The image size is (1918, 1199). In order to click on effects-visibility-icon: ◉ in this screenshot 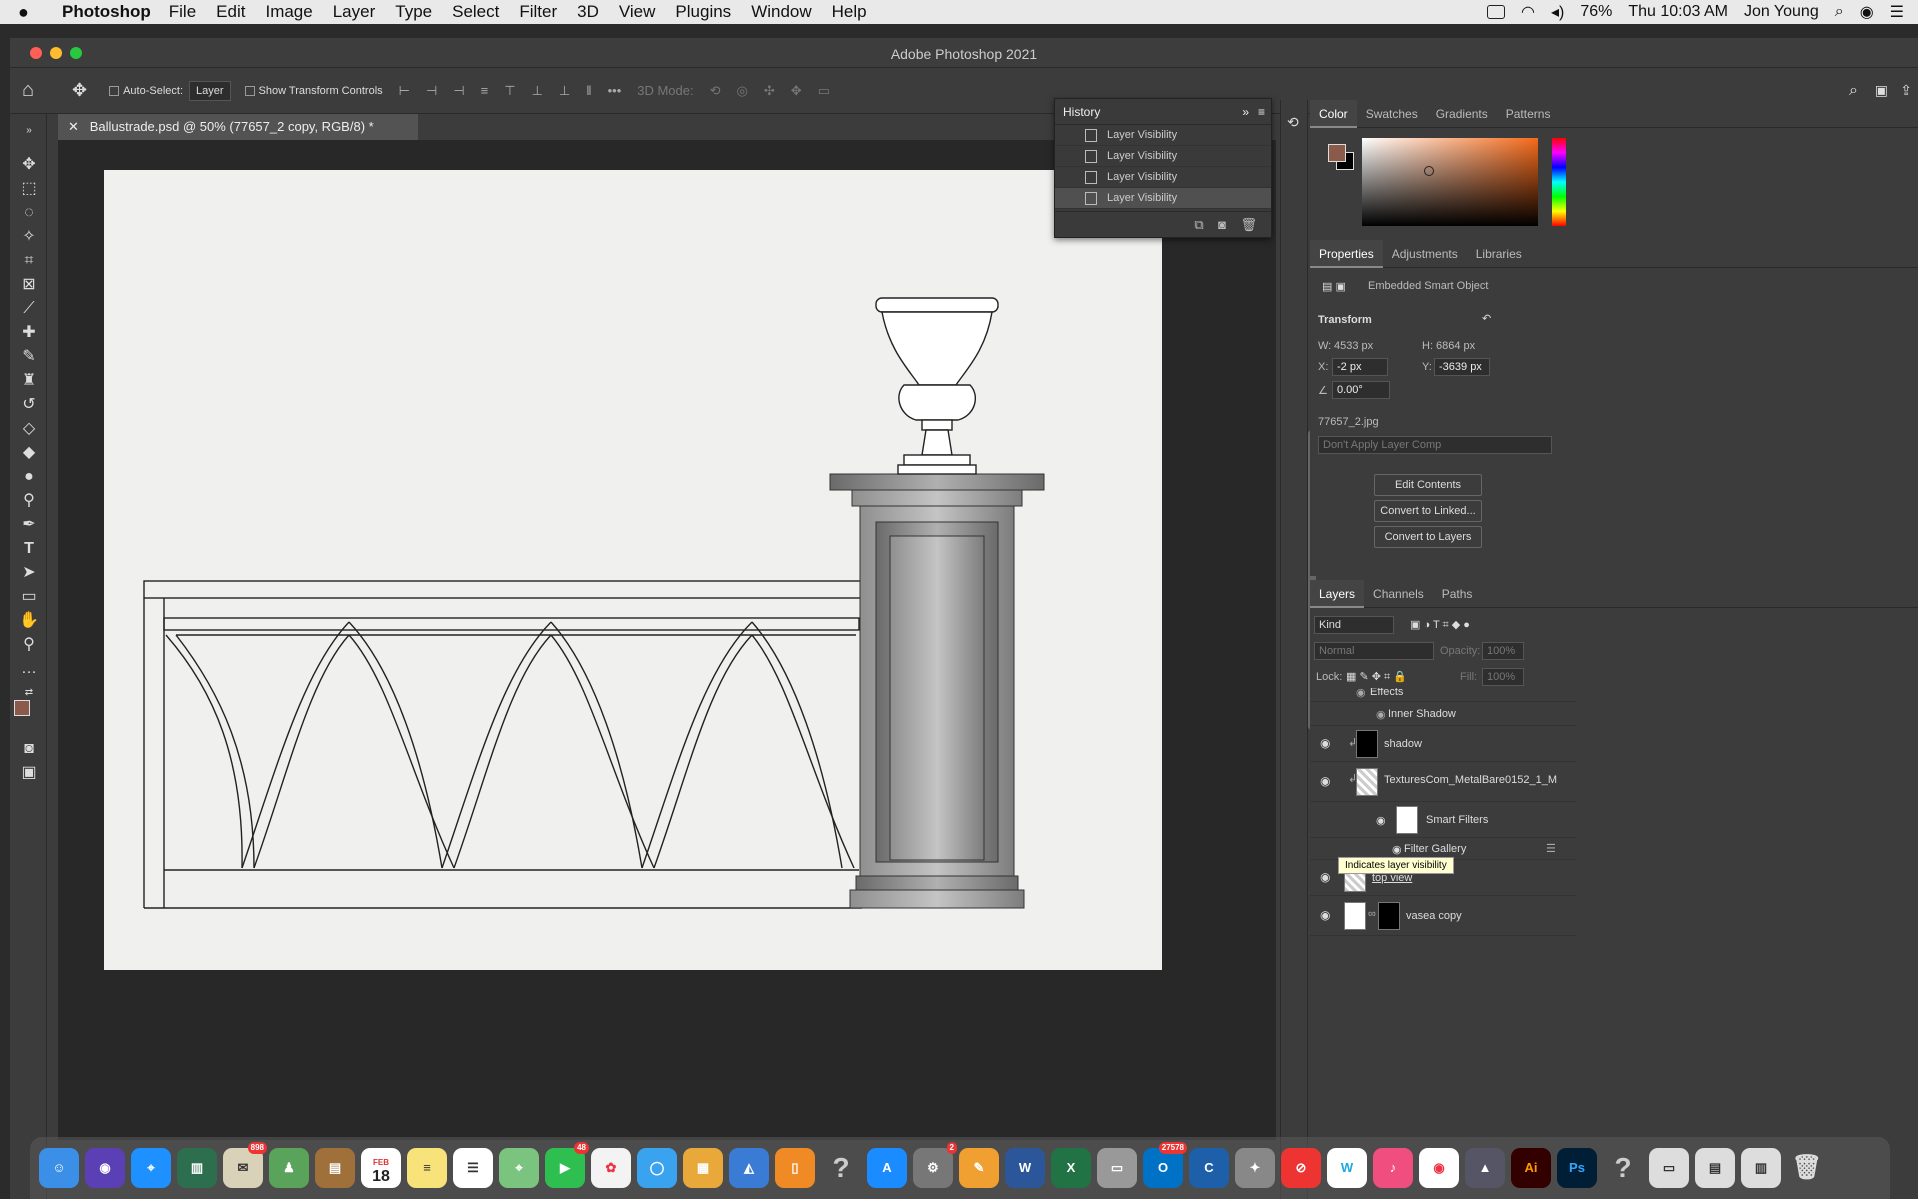, I will do `click(1361, 693)`.